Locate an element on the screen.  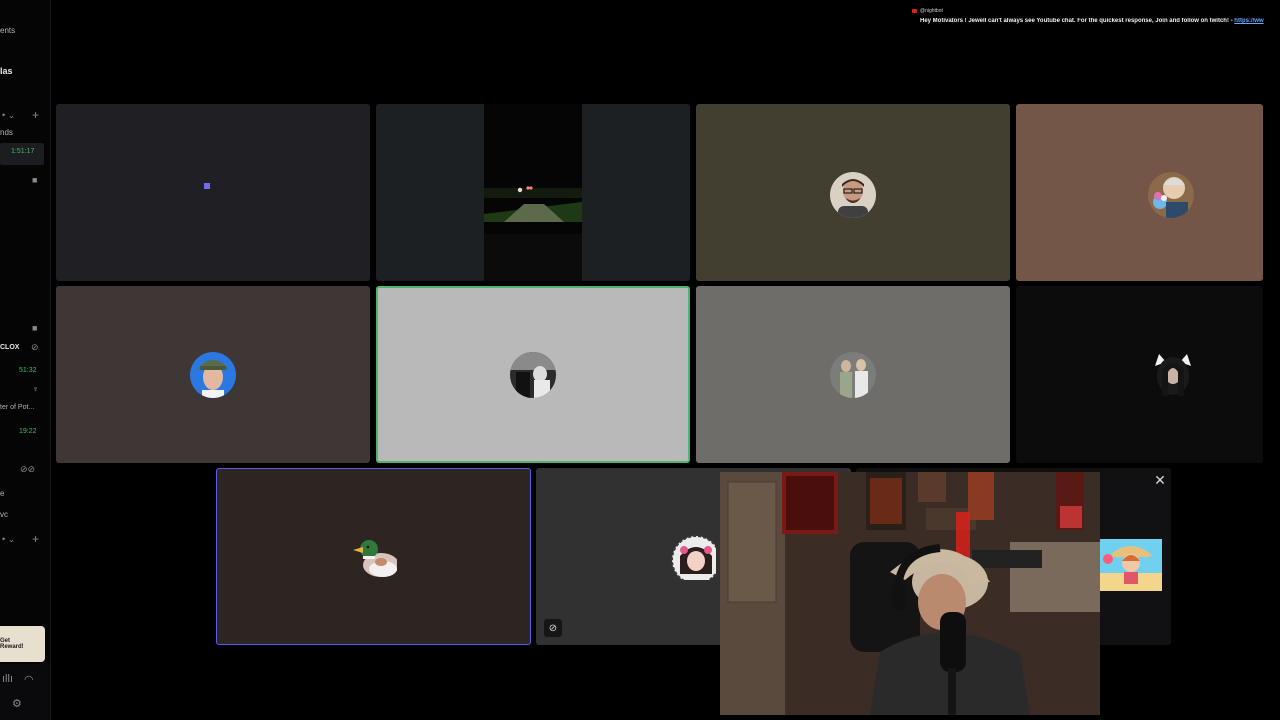
soundwave-icon: ıllı is located at coordinates (7, 679).